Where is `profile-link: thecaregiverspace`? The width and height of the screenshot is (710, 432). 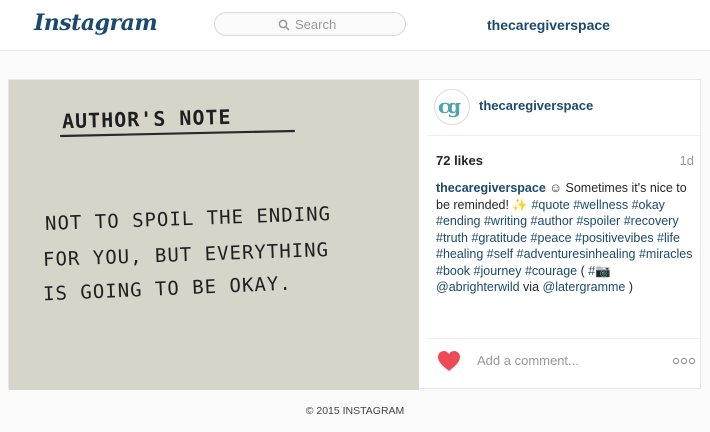
profile-link: thecaregiverspace is located at coordinates (548, 25).